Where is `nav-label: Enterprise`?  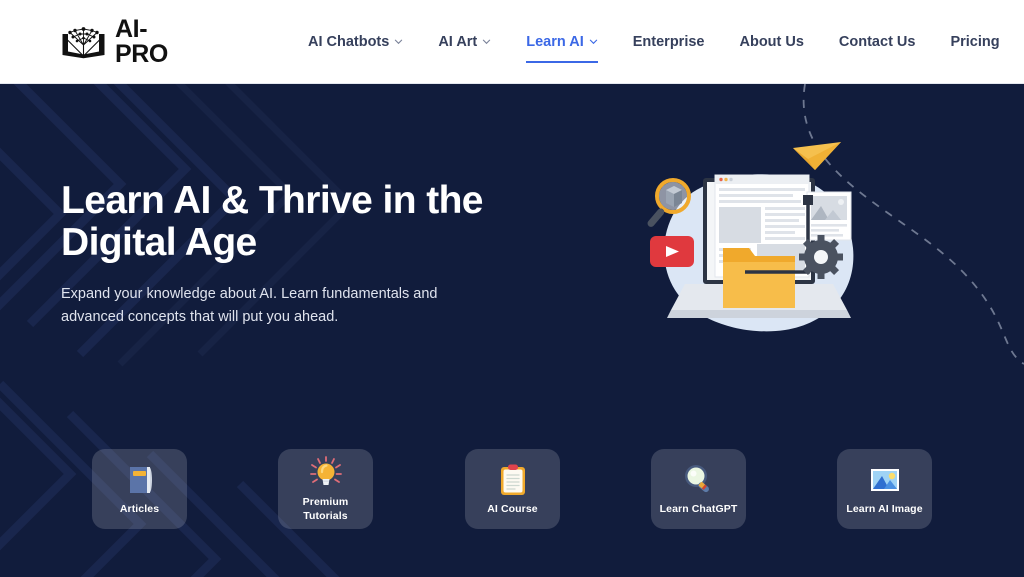 nav-label: Enterprise is located at coordinates (668, 41).